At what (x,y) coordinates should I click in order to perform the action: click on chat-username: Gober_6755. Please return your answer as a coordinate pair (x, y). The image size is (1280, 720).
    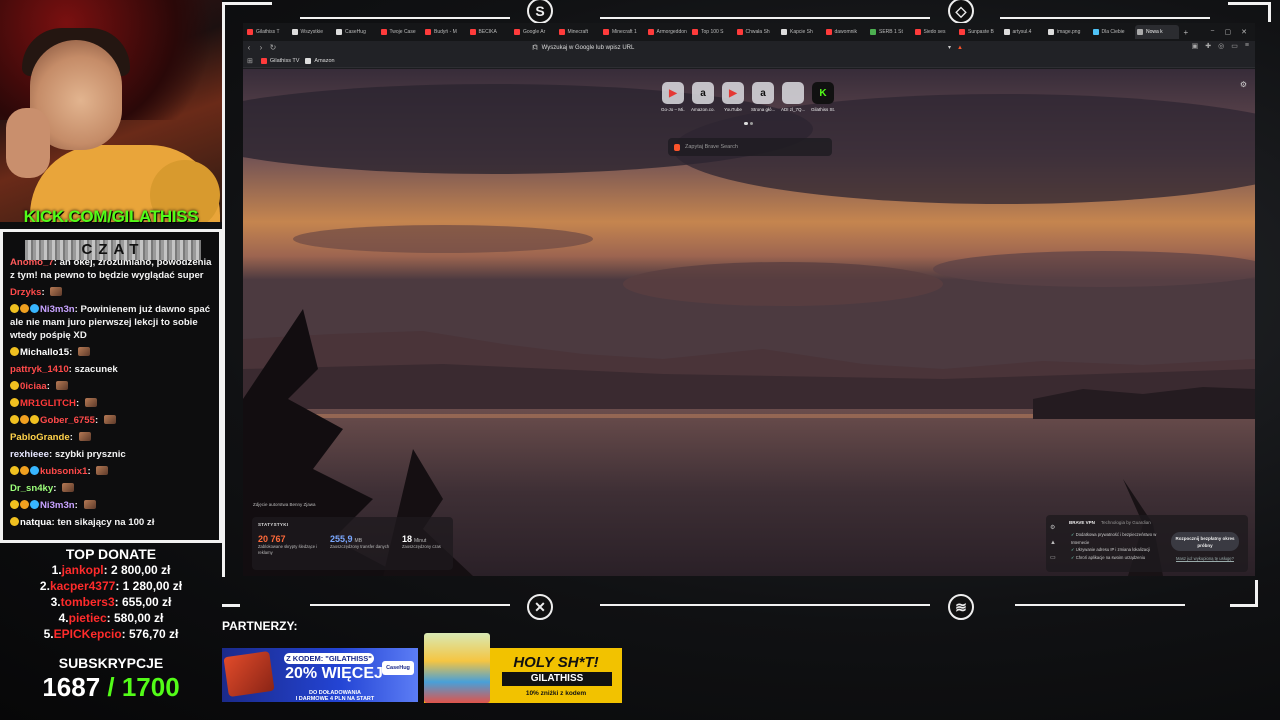
    Looking at the image, I should click on (67, 420).